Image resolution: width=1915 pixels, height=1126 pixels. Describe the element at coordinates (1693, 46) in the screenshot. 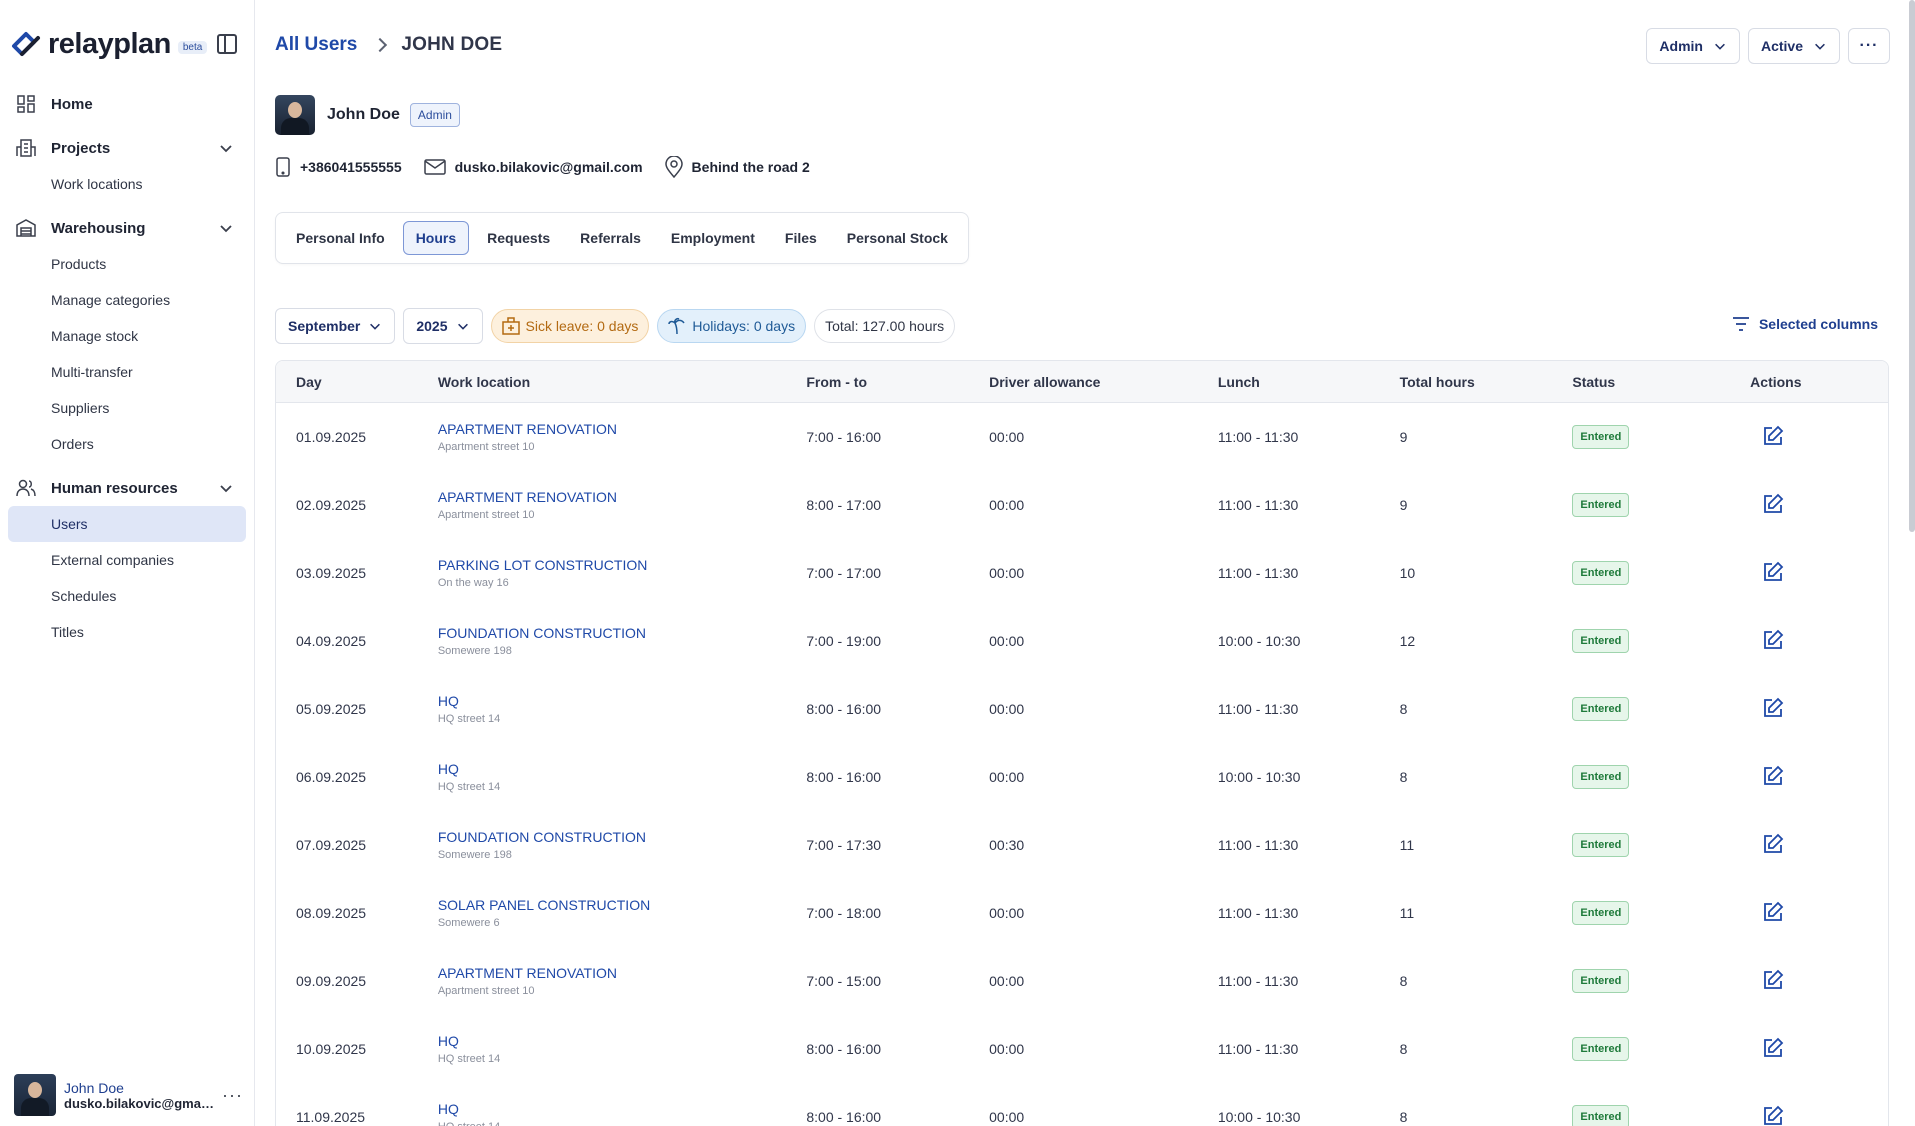

I see `role-dropdown: Admin` at that location.